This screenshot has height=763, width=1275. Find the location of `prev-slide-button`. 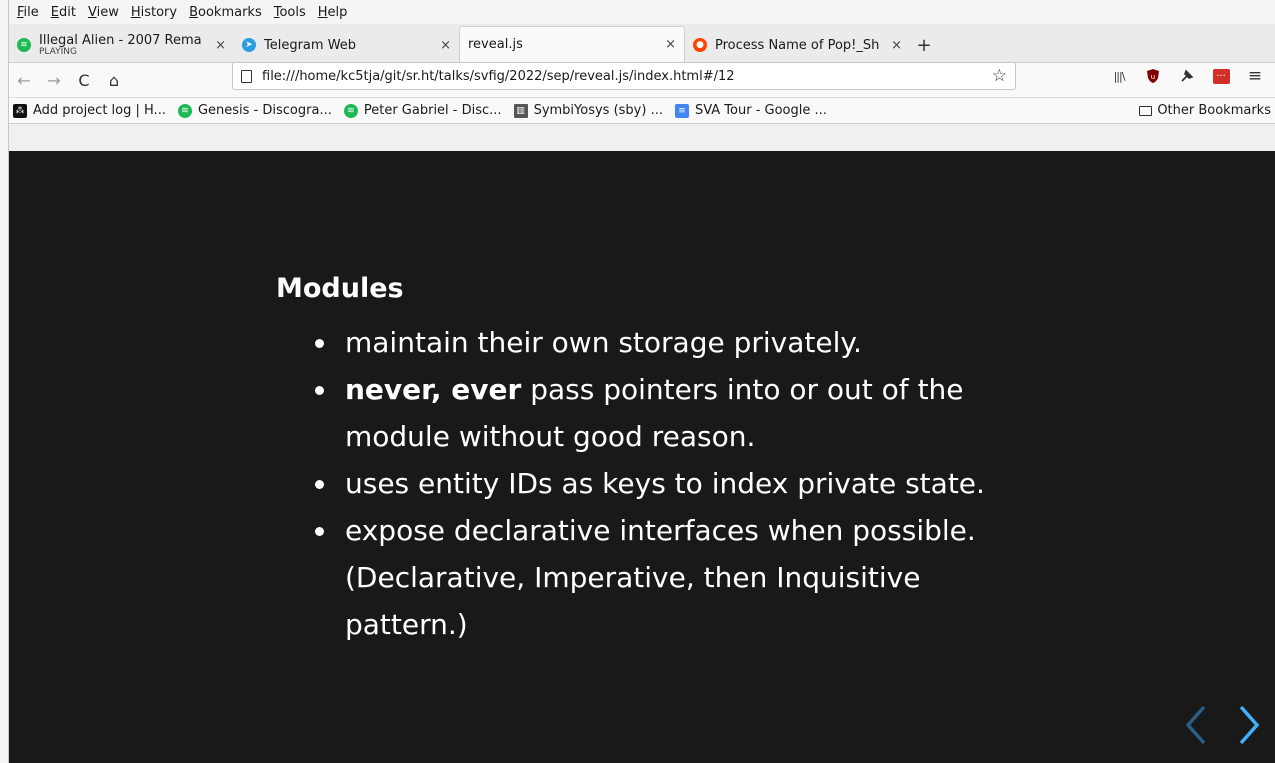

prev-slide-button is located at coordinates (1195, 725).